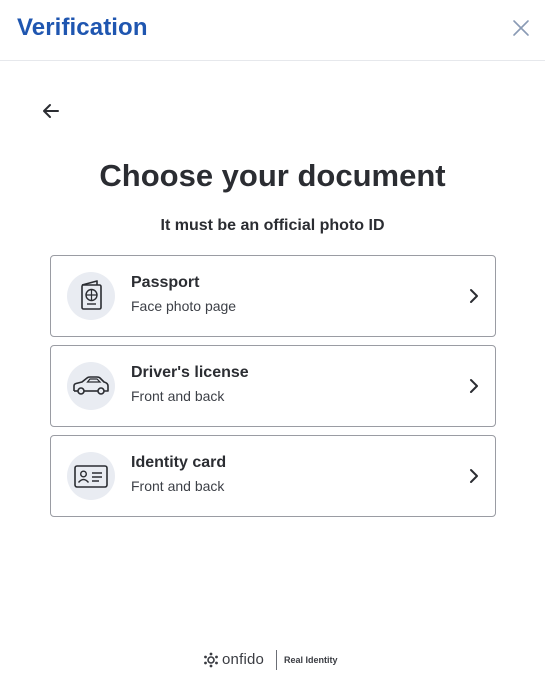 The height and width of the screenshot is (689, 545). I want to click on option-subtitle: Face photo page, so click(184, 306).